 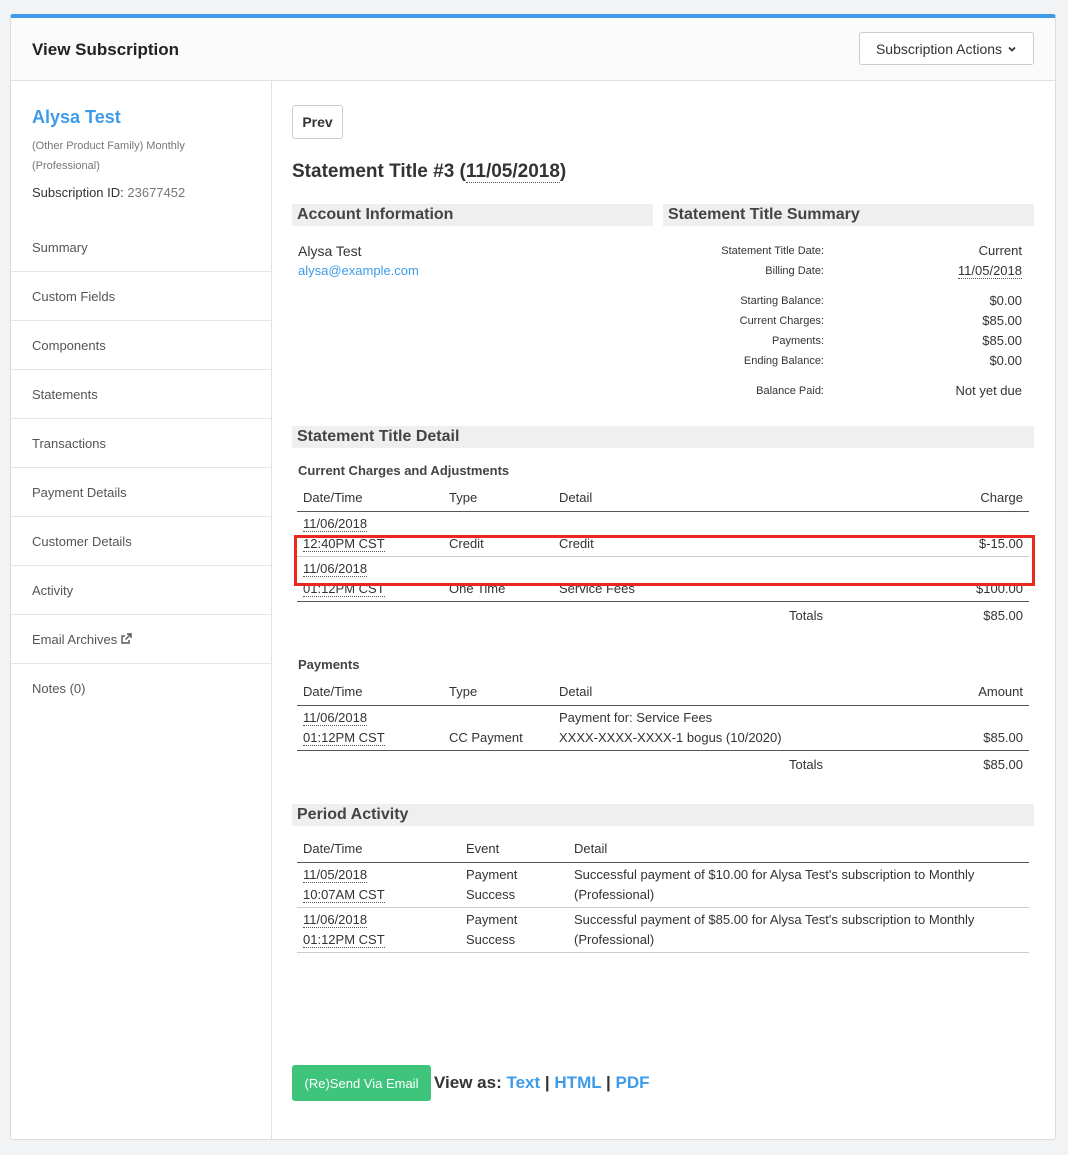 What do you see at coordinates (60, 247) in the screenshot?
I see `sidebar-item-label: Summary` at bounding box center [60, 247].